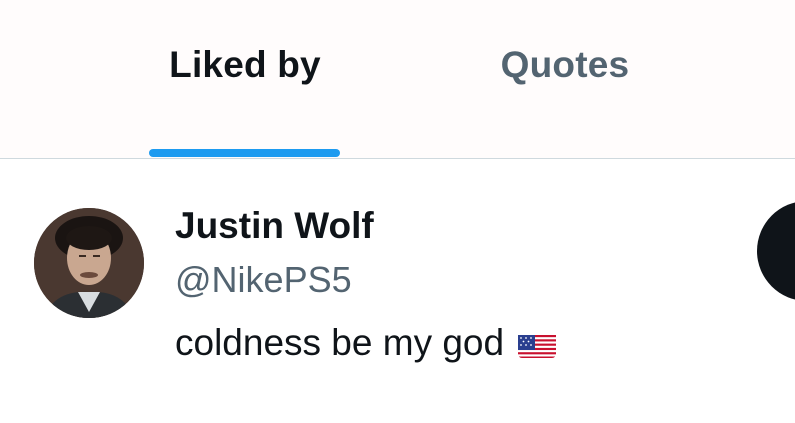 This screenshot has width=795, height=423. Describe the element at coordinates (274, 226) in the screenshot. I see `user-display-name: Justin Wolf` at that location.